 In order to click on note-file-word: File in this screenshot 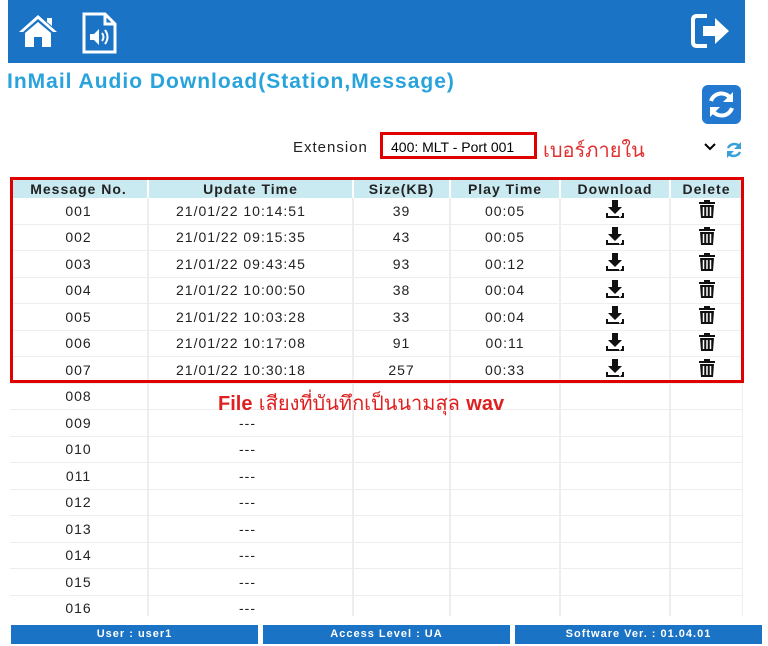, I will do `click(235, 404)`.